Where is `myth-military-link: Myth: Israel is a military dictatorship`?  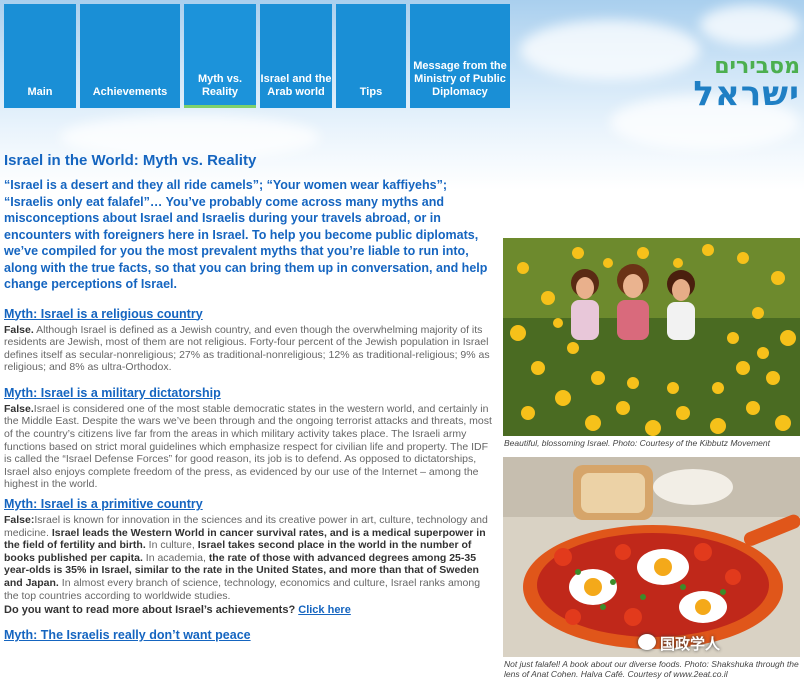
myth-military-link: Myth: Israel is a military dictatorship is located at coordinates (250, 393).